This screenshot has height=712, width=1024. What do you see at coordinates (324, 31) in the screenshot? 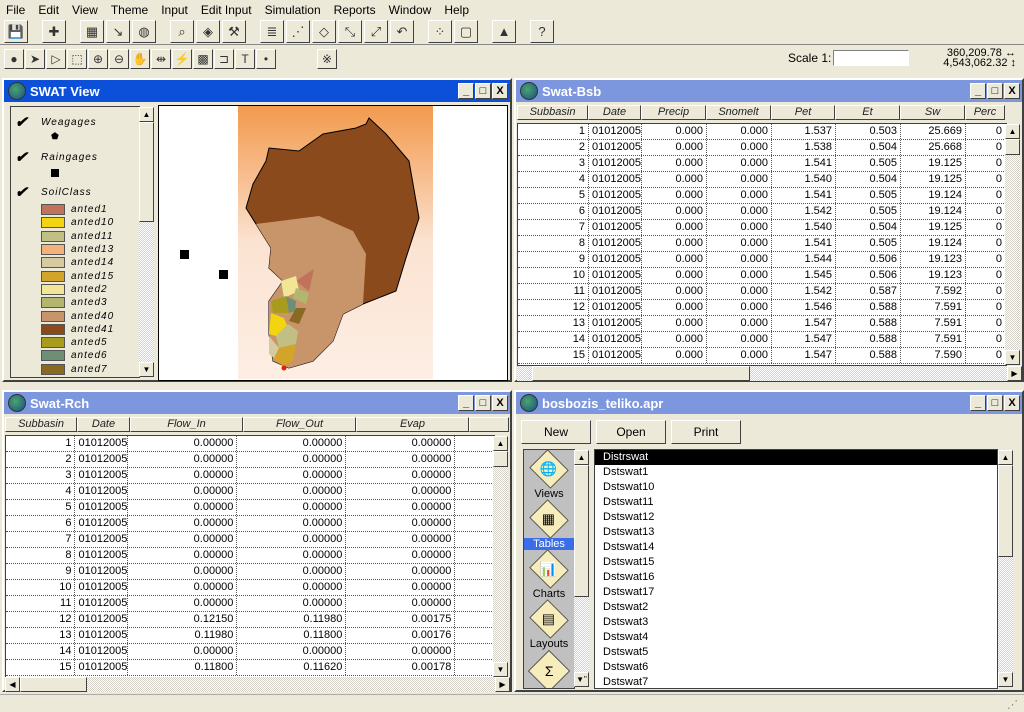
I see `zoom-to-selected-button: ◇` at bounding box center [324, 31].